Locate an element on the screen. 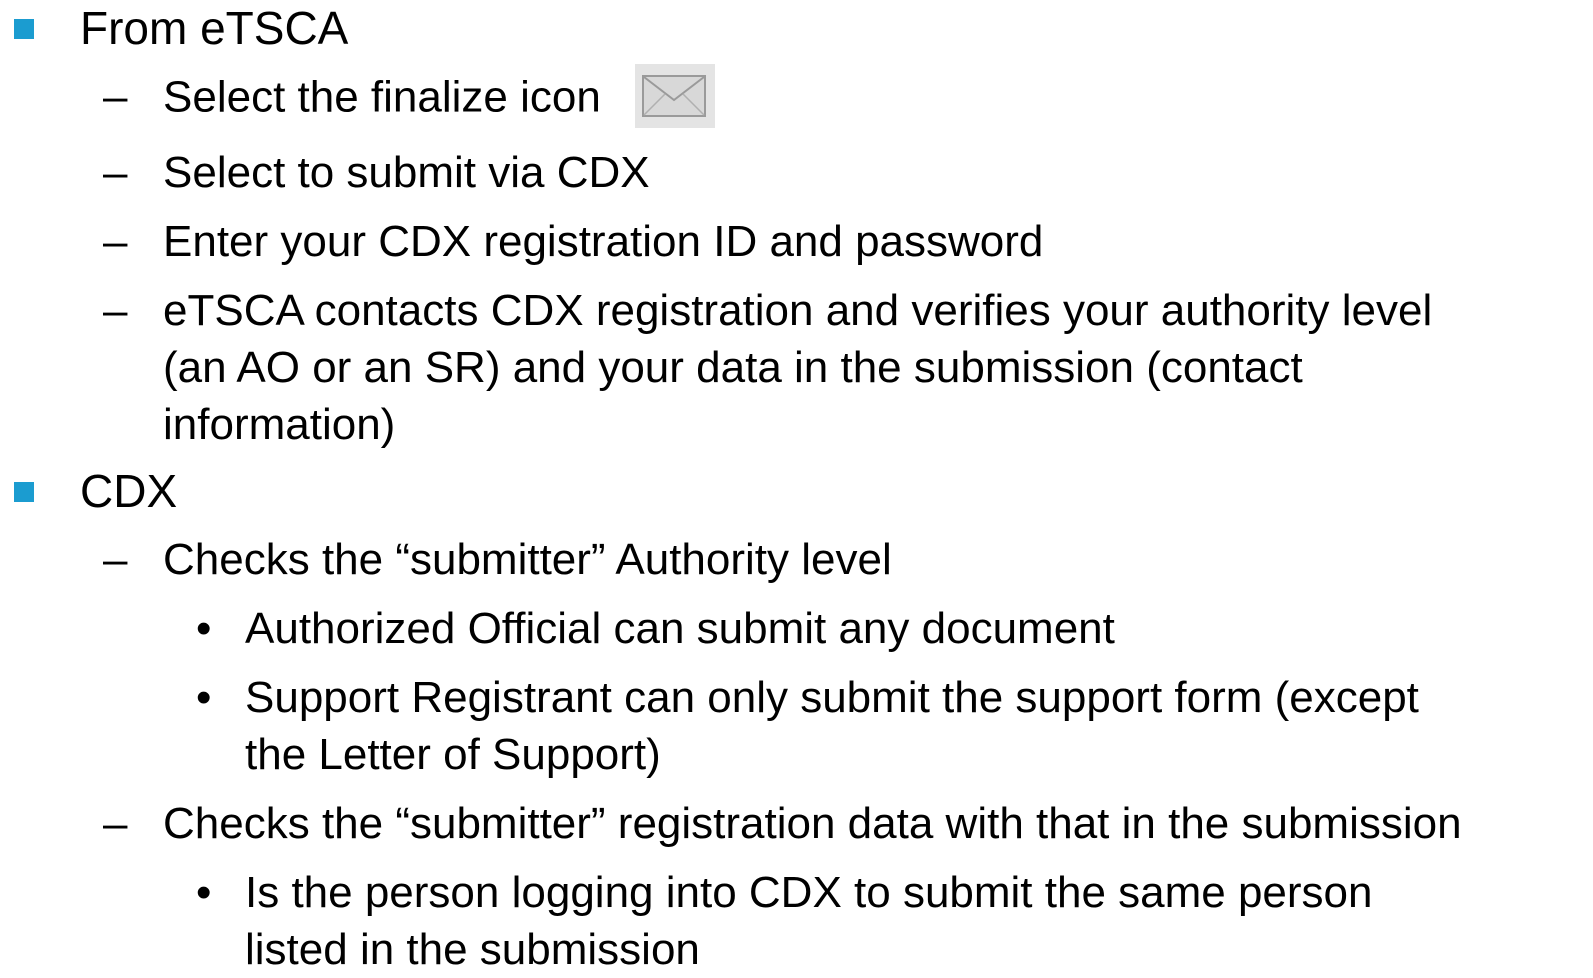 The image size is (1593, 978). level2-item-submit-via-cdx: – Select to submit via CDX is located at coordinates (796, 172).